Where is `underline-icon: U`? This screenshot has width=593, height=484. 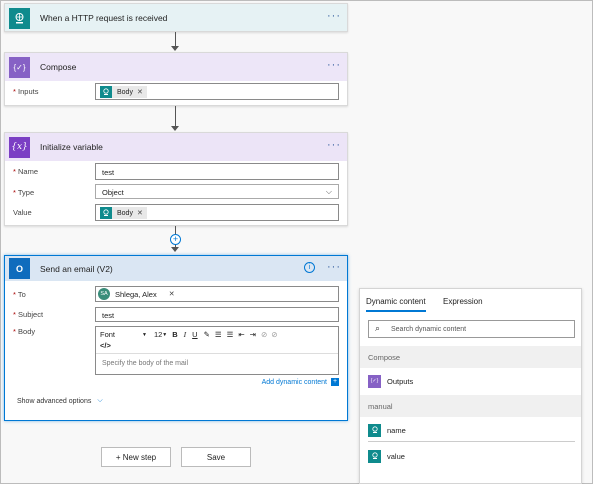
underline-icon: U is located at coordinates (194, 334).